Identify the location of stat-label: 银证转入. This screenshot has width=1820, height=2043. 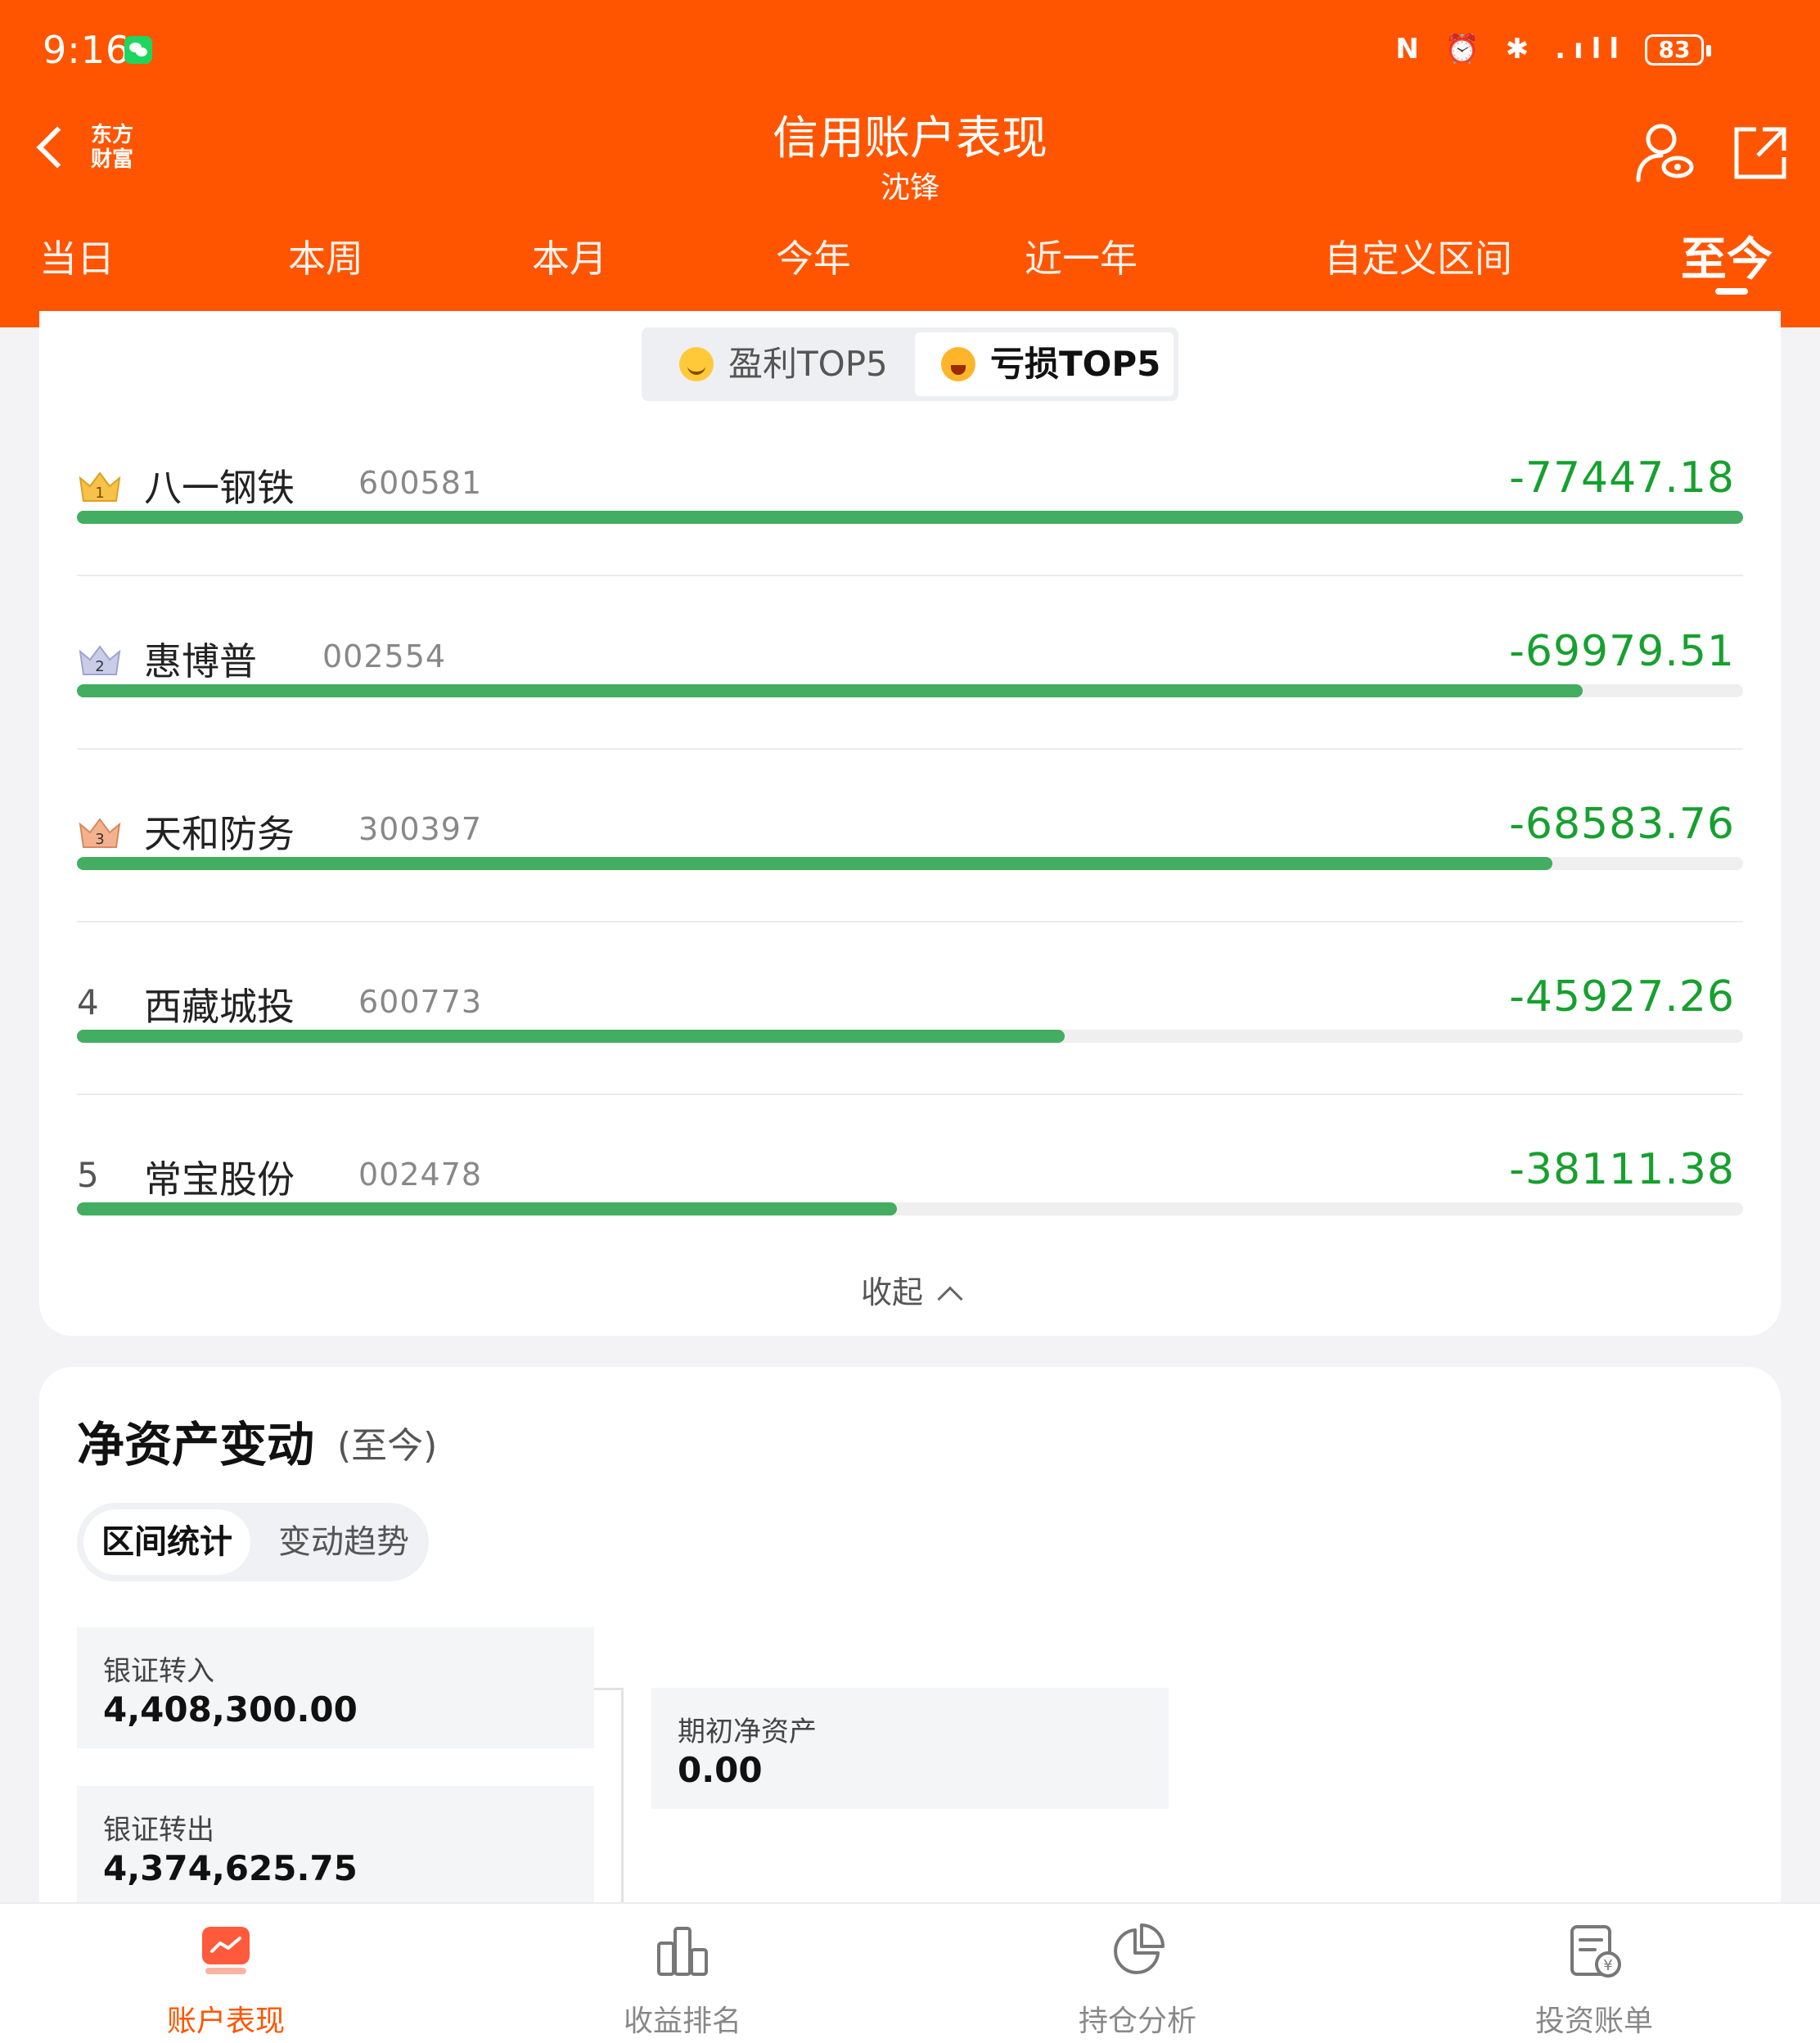
(159, 1671).